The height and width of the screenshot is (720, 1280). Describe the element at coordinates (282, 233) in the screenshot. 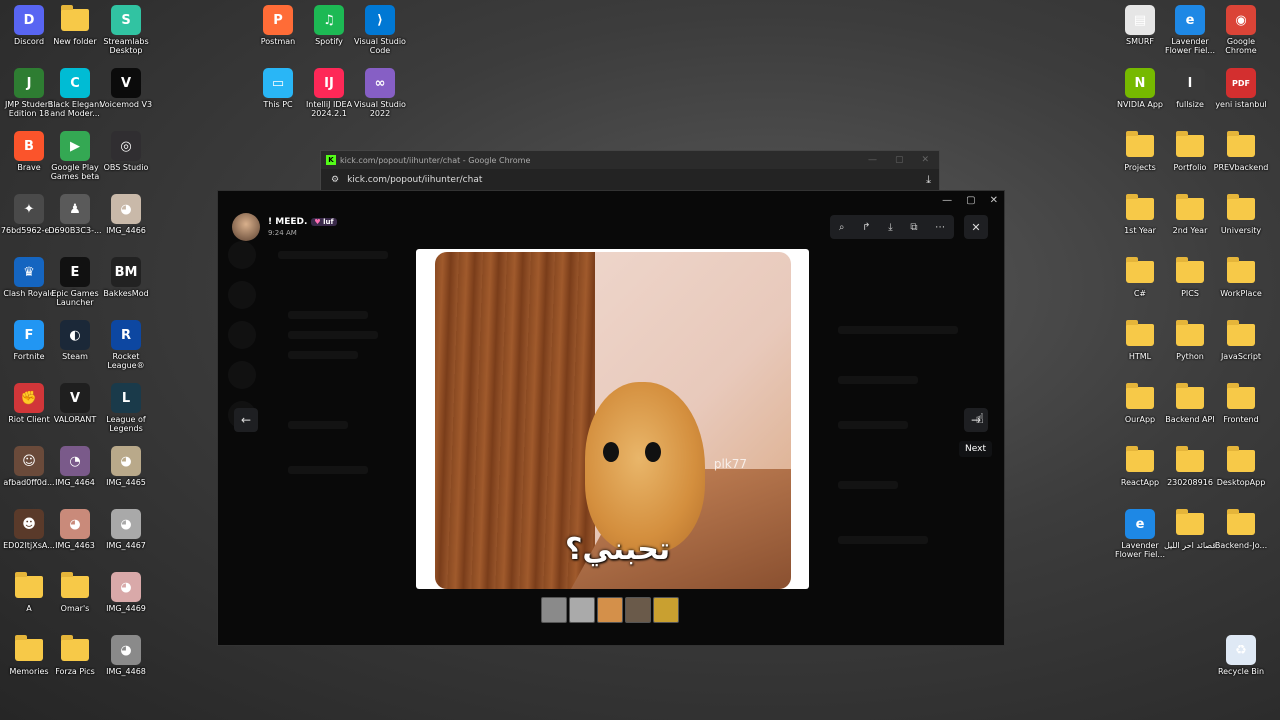

I see `message-timestamp: 9:24 AM` at that location.